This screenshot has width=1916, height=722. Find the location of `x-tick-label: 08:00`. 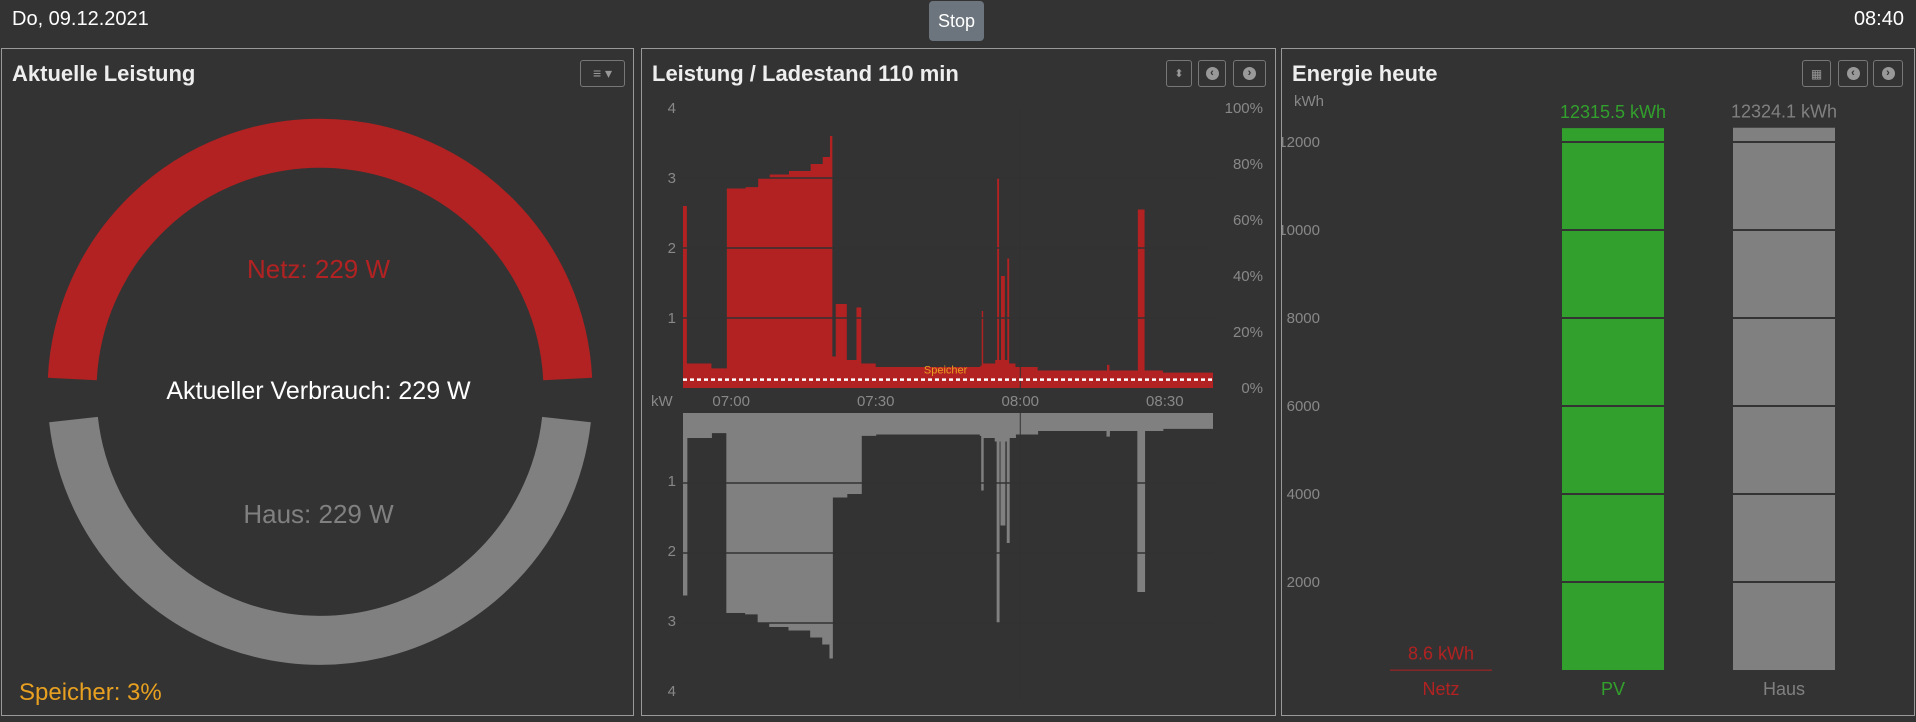

x-tick-label: 08:00 is located at coordinates (1020, 401).